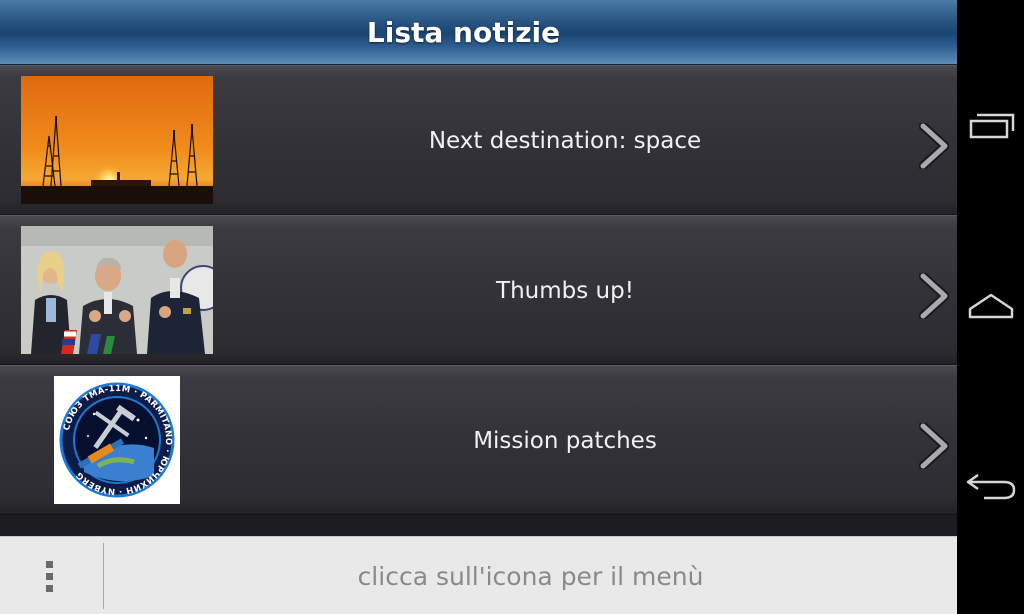  I want to click on home-button, so click(990, 306).